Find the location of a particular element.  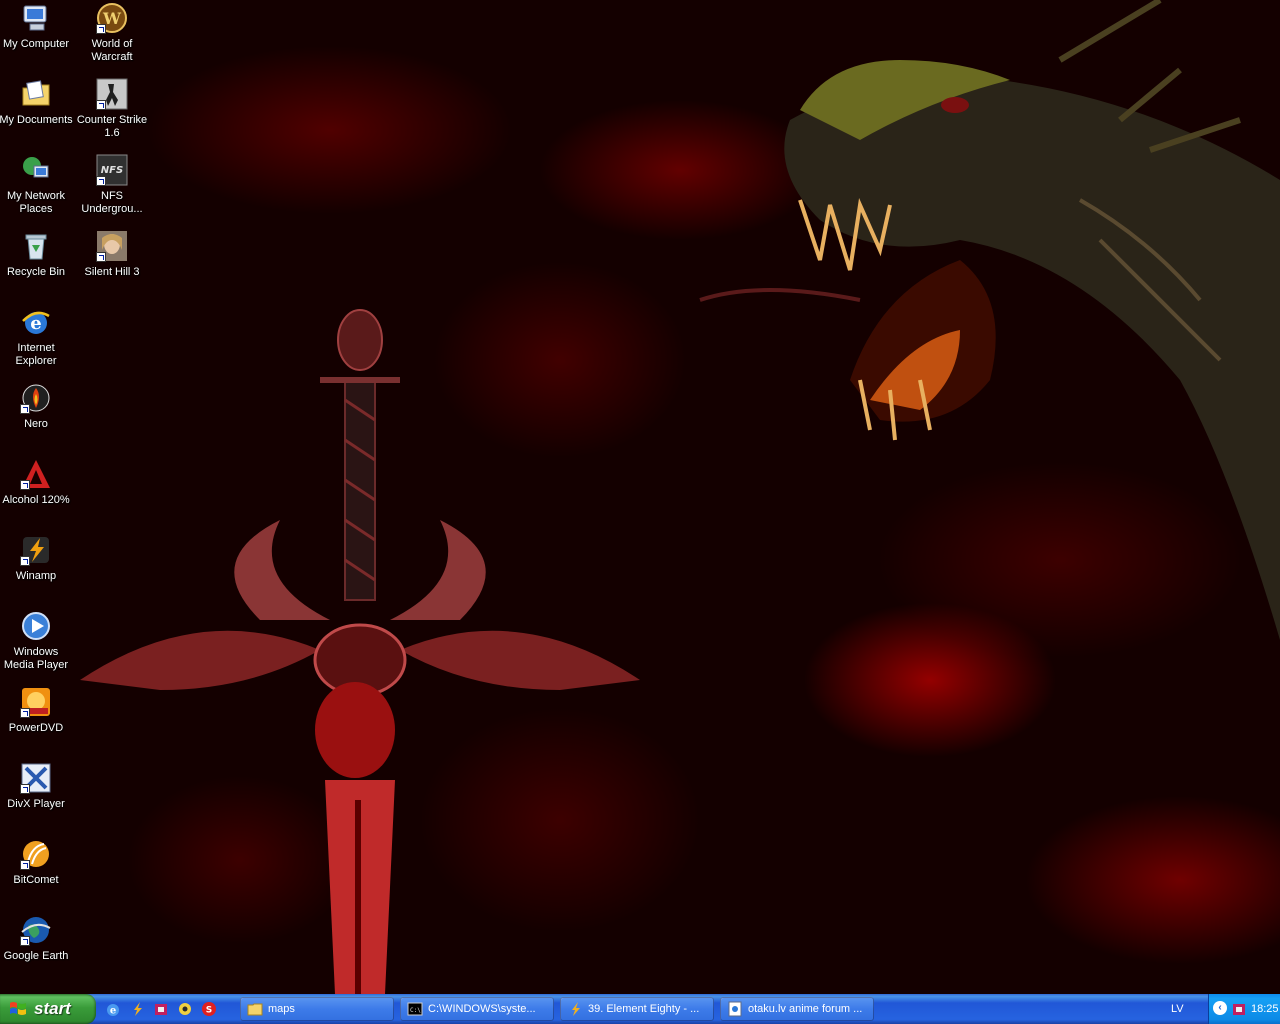

quick-launch: e S is located at coordinates (161, 1009).